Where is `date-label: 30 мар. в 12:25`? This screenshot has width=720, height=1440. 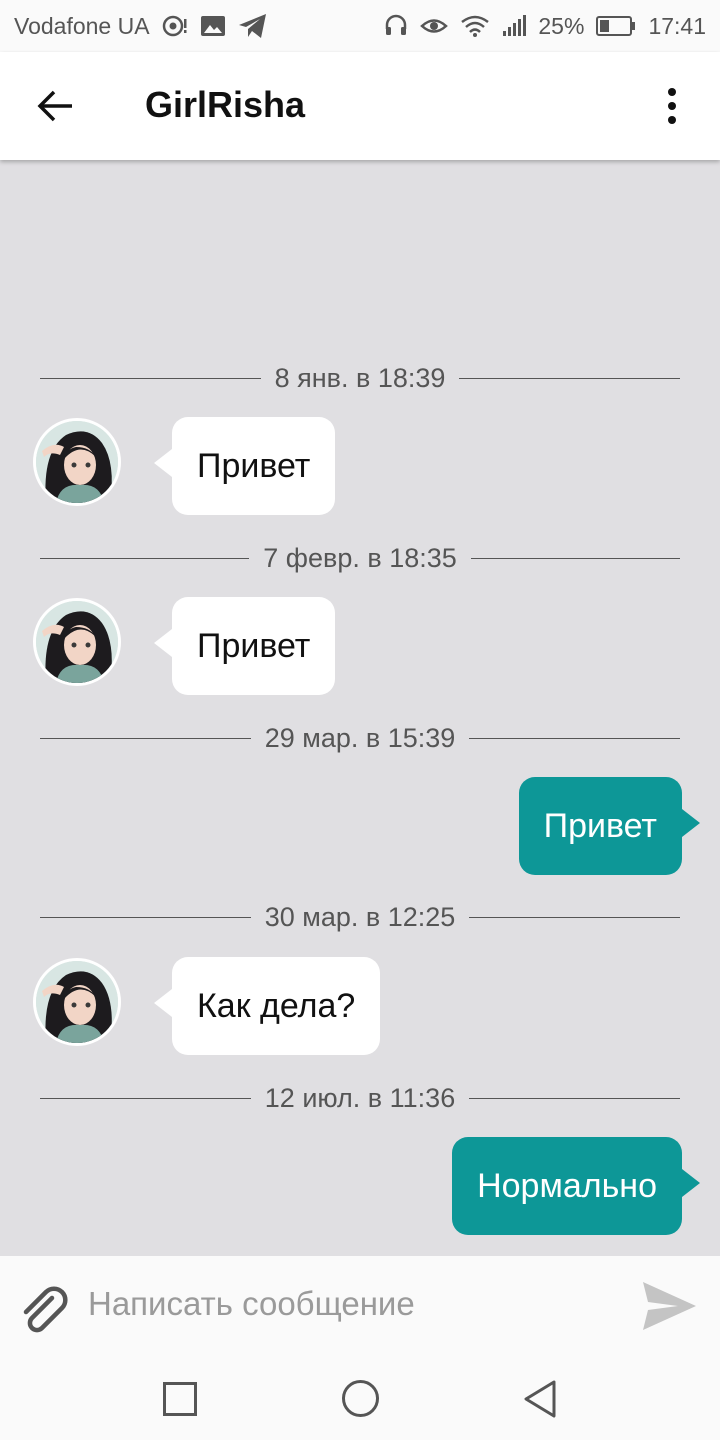
date-label: 30 мар. в 12:25 is located at coordinates (360, 916).